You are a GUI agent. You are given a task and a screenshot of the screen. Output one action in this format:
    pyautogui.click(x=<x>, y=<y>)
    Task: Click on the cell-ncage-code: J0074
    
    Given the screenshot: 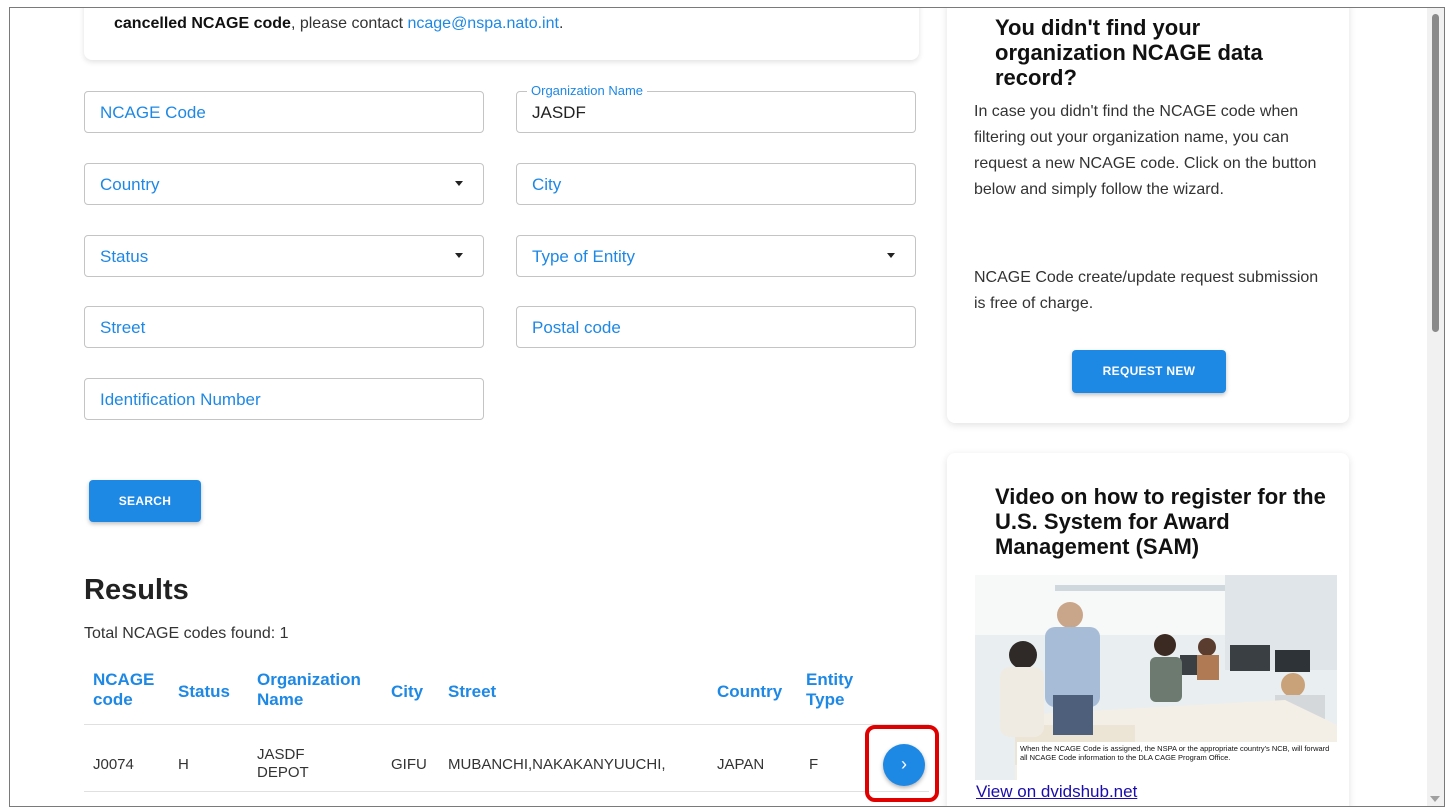 What is the action you would take?
    pyautogui.click(x=113, y=764)
    